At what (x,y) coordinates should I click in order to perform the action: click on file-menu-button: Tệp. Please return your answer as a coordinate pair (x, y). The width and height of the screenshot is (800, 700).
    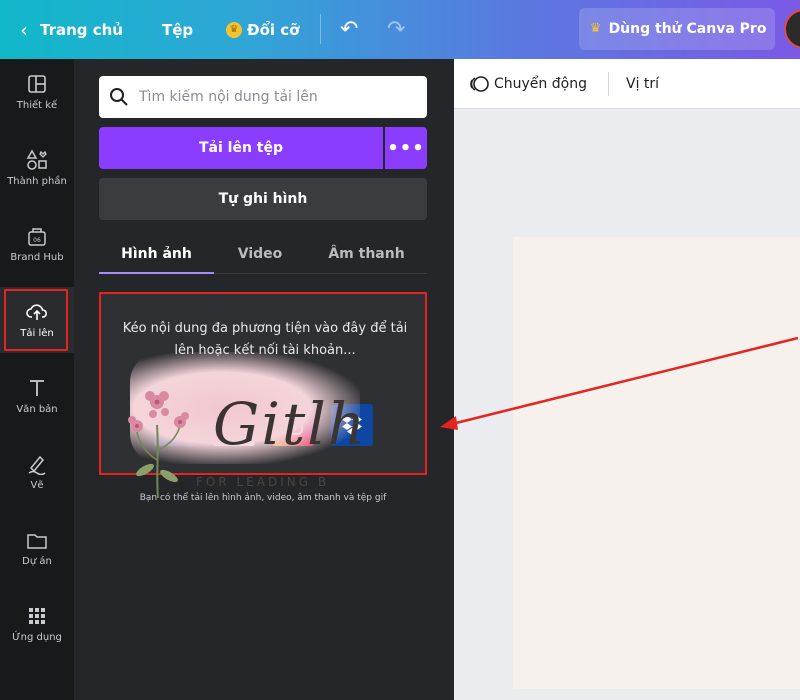
    Looking at the image, I should click on (177, 29).